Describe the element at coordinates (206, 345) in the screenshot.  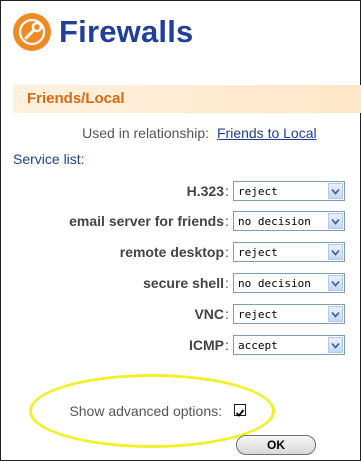
I see `service-label: ICMP` at that location.